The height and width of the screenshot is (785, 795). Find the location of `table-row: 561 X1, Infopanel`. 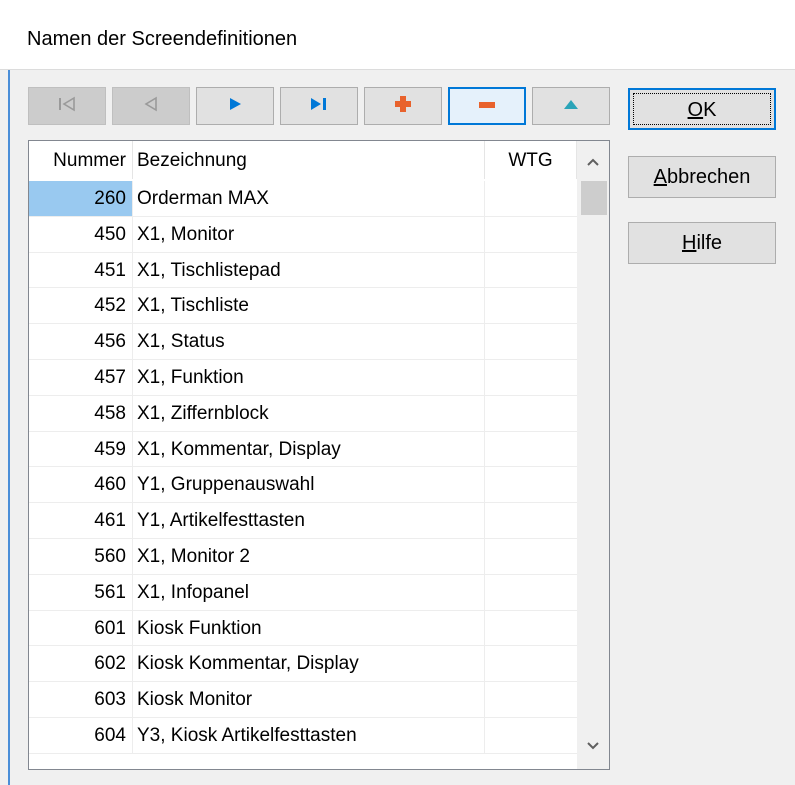

table-row: 561 X1, Infopanel is located at coordinates (303, 592).